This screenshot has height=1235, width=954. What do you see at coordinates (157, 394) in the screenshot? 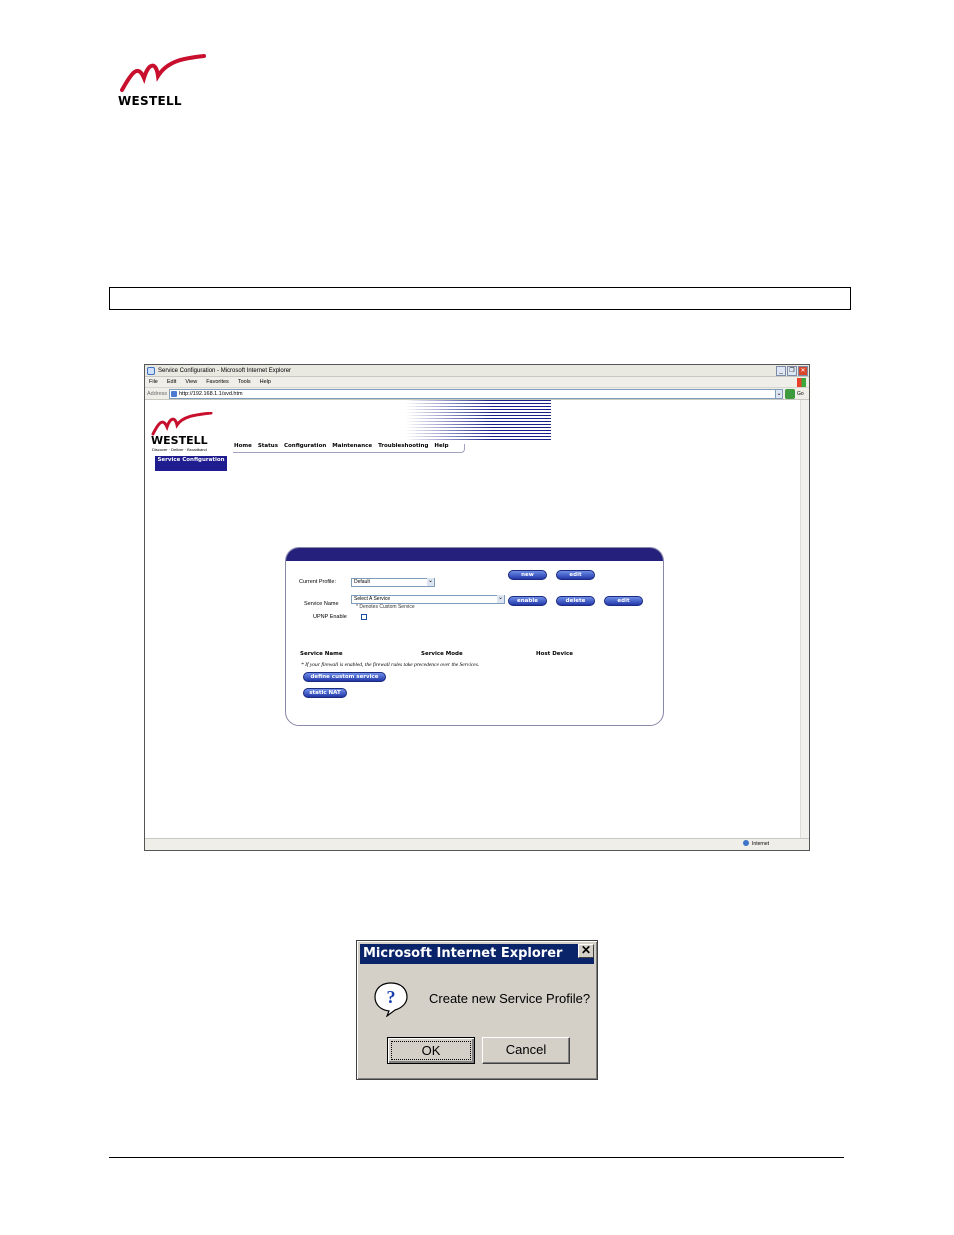
I see `address-label: Address` at bounding box center [157, 394].